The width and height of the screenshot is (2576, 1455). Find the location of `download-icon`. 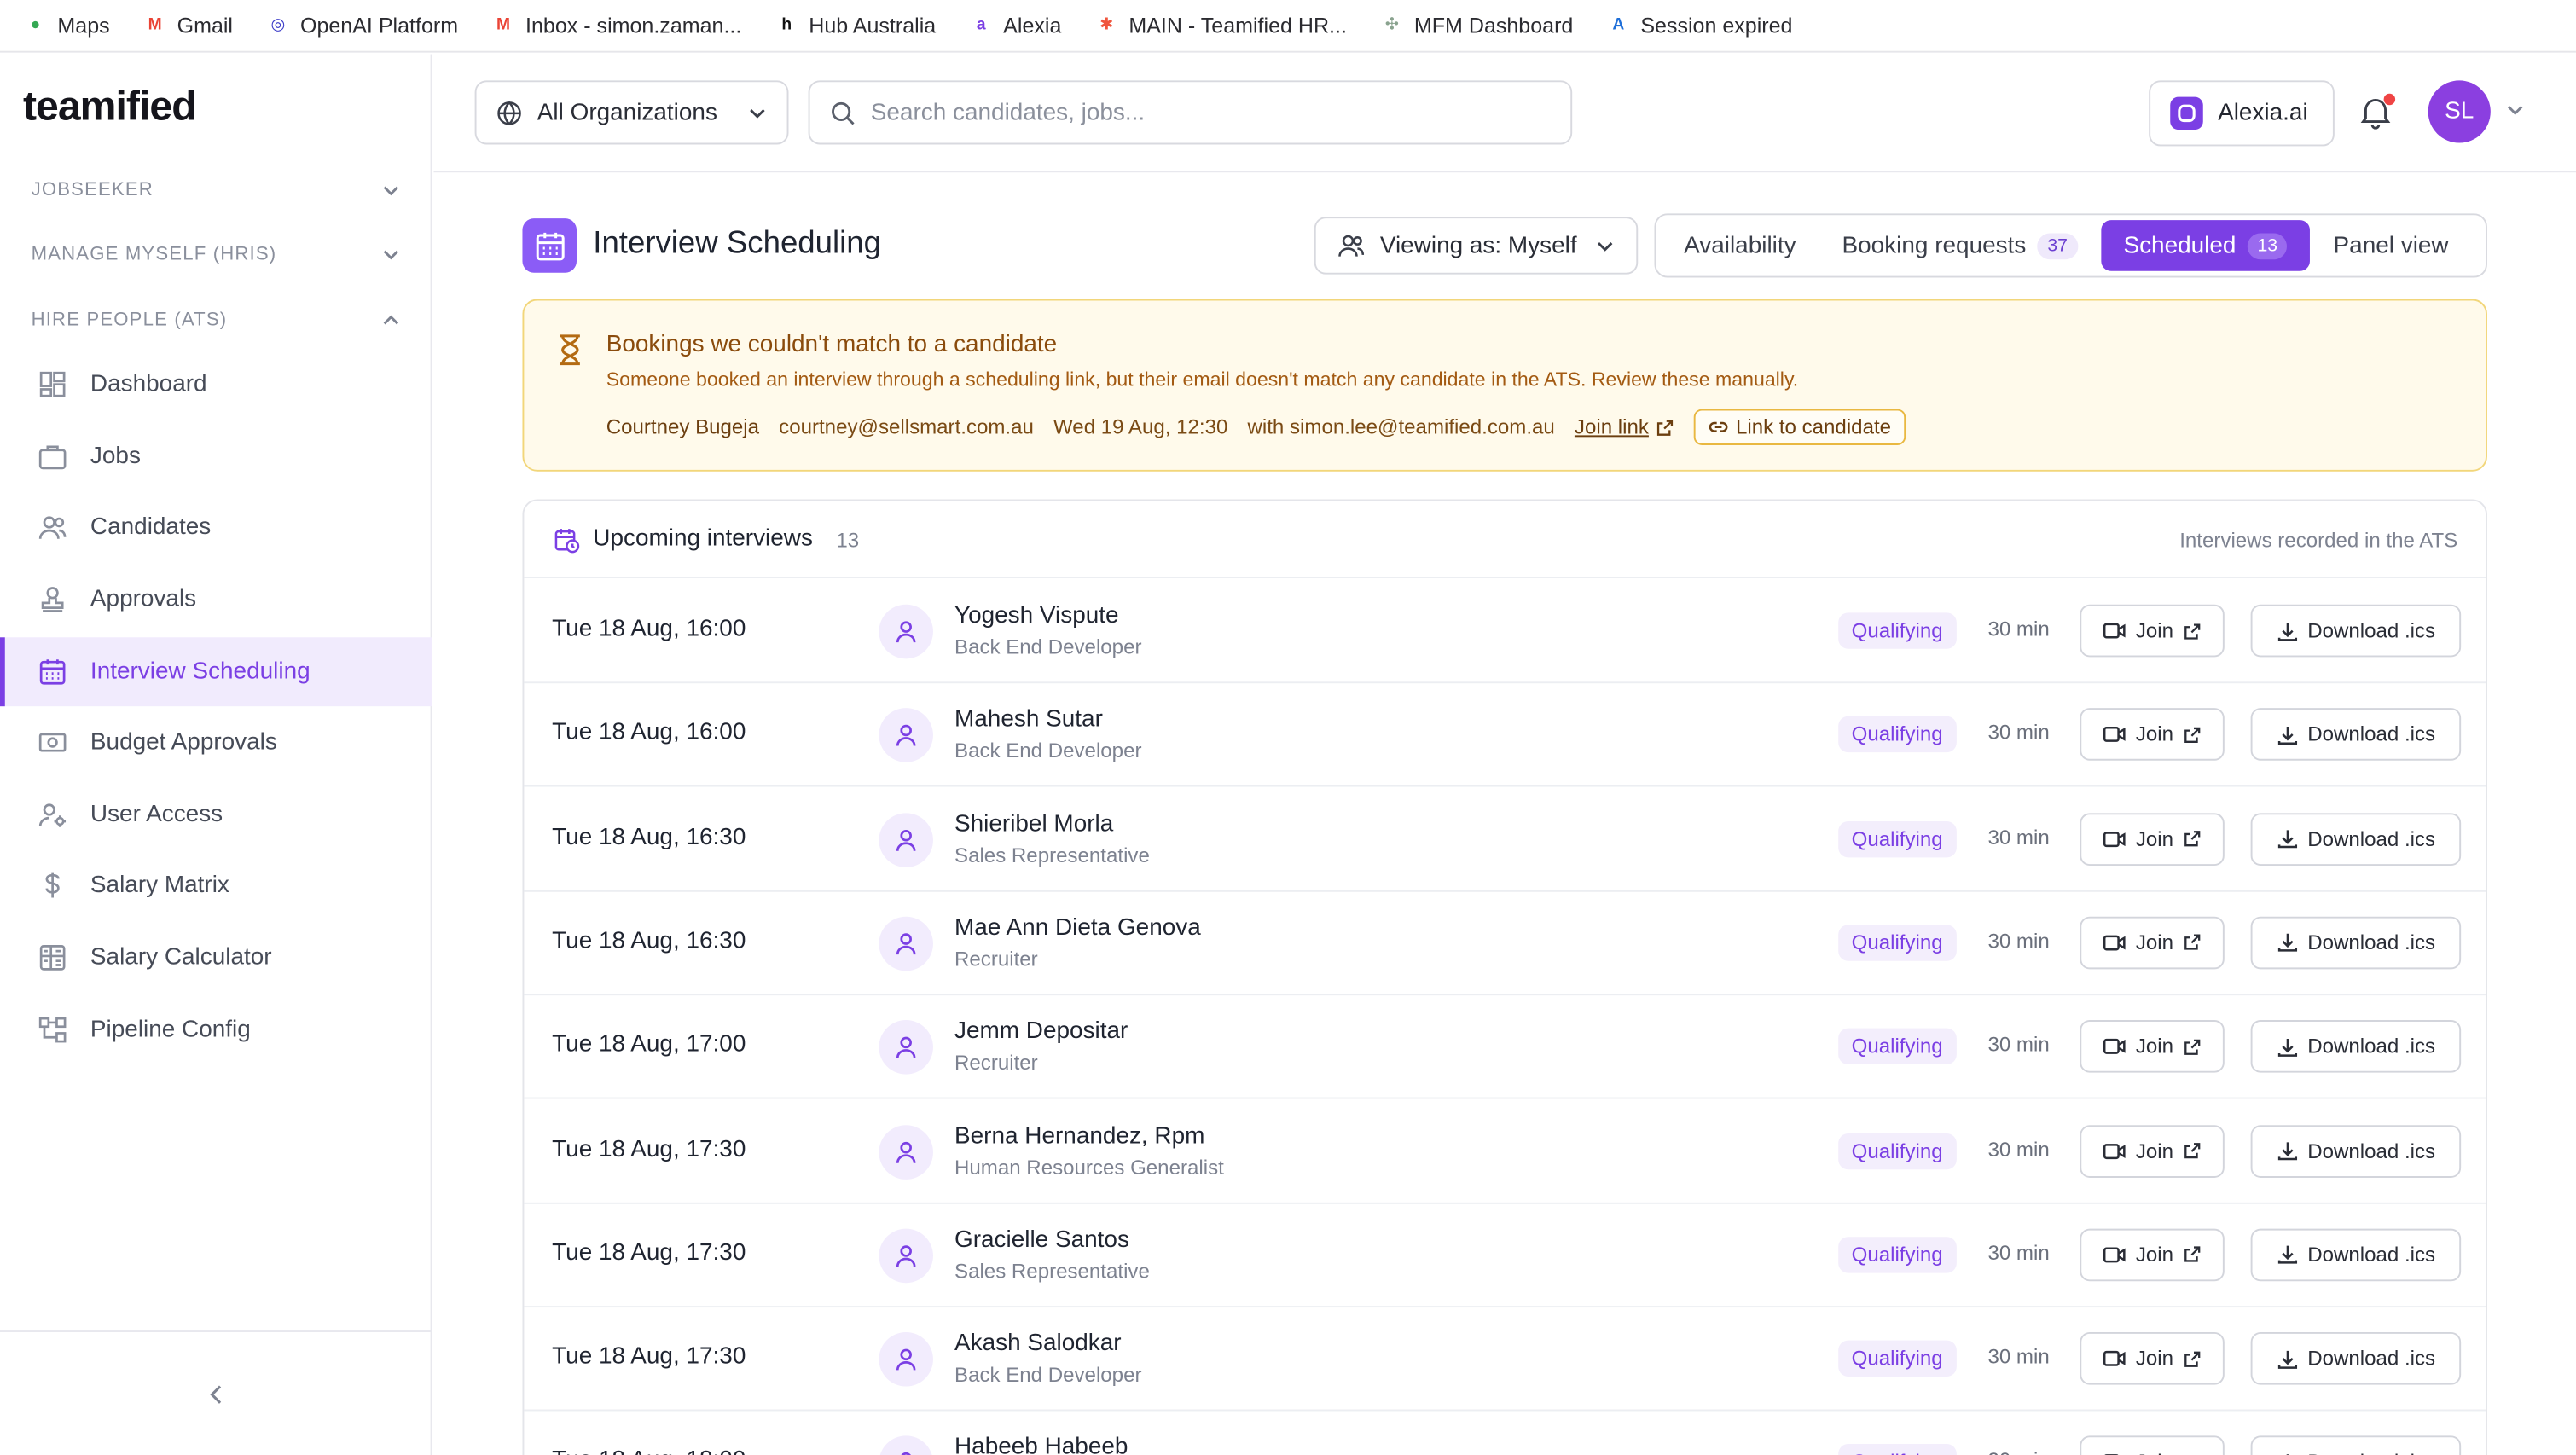

download-icon is located at coordinates (2287, 1047).